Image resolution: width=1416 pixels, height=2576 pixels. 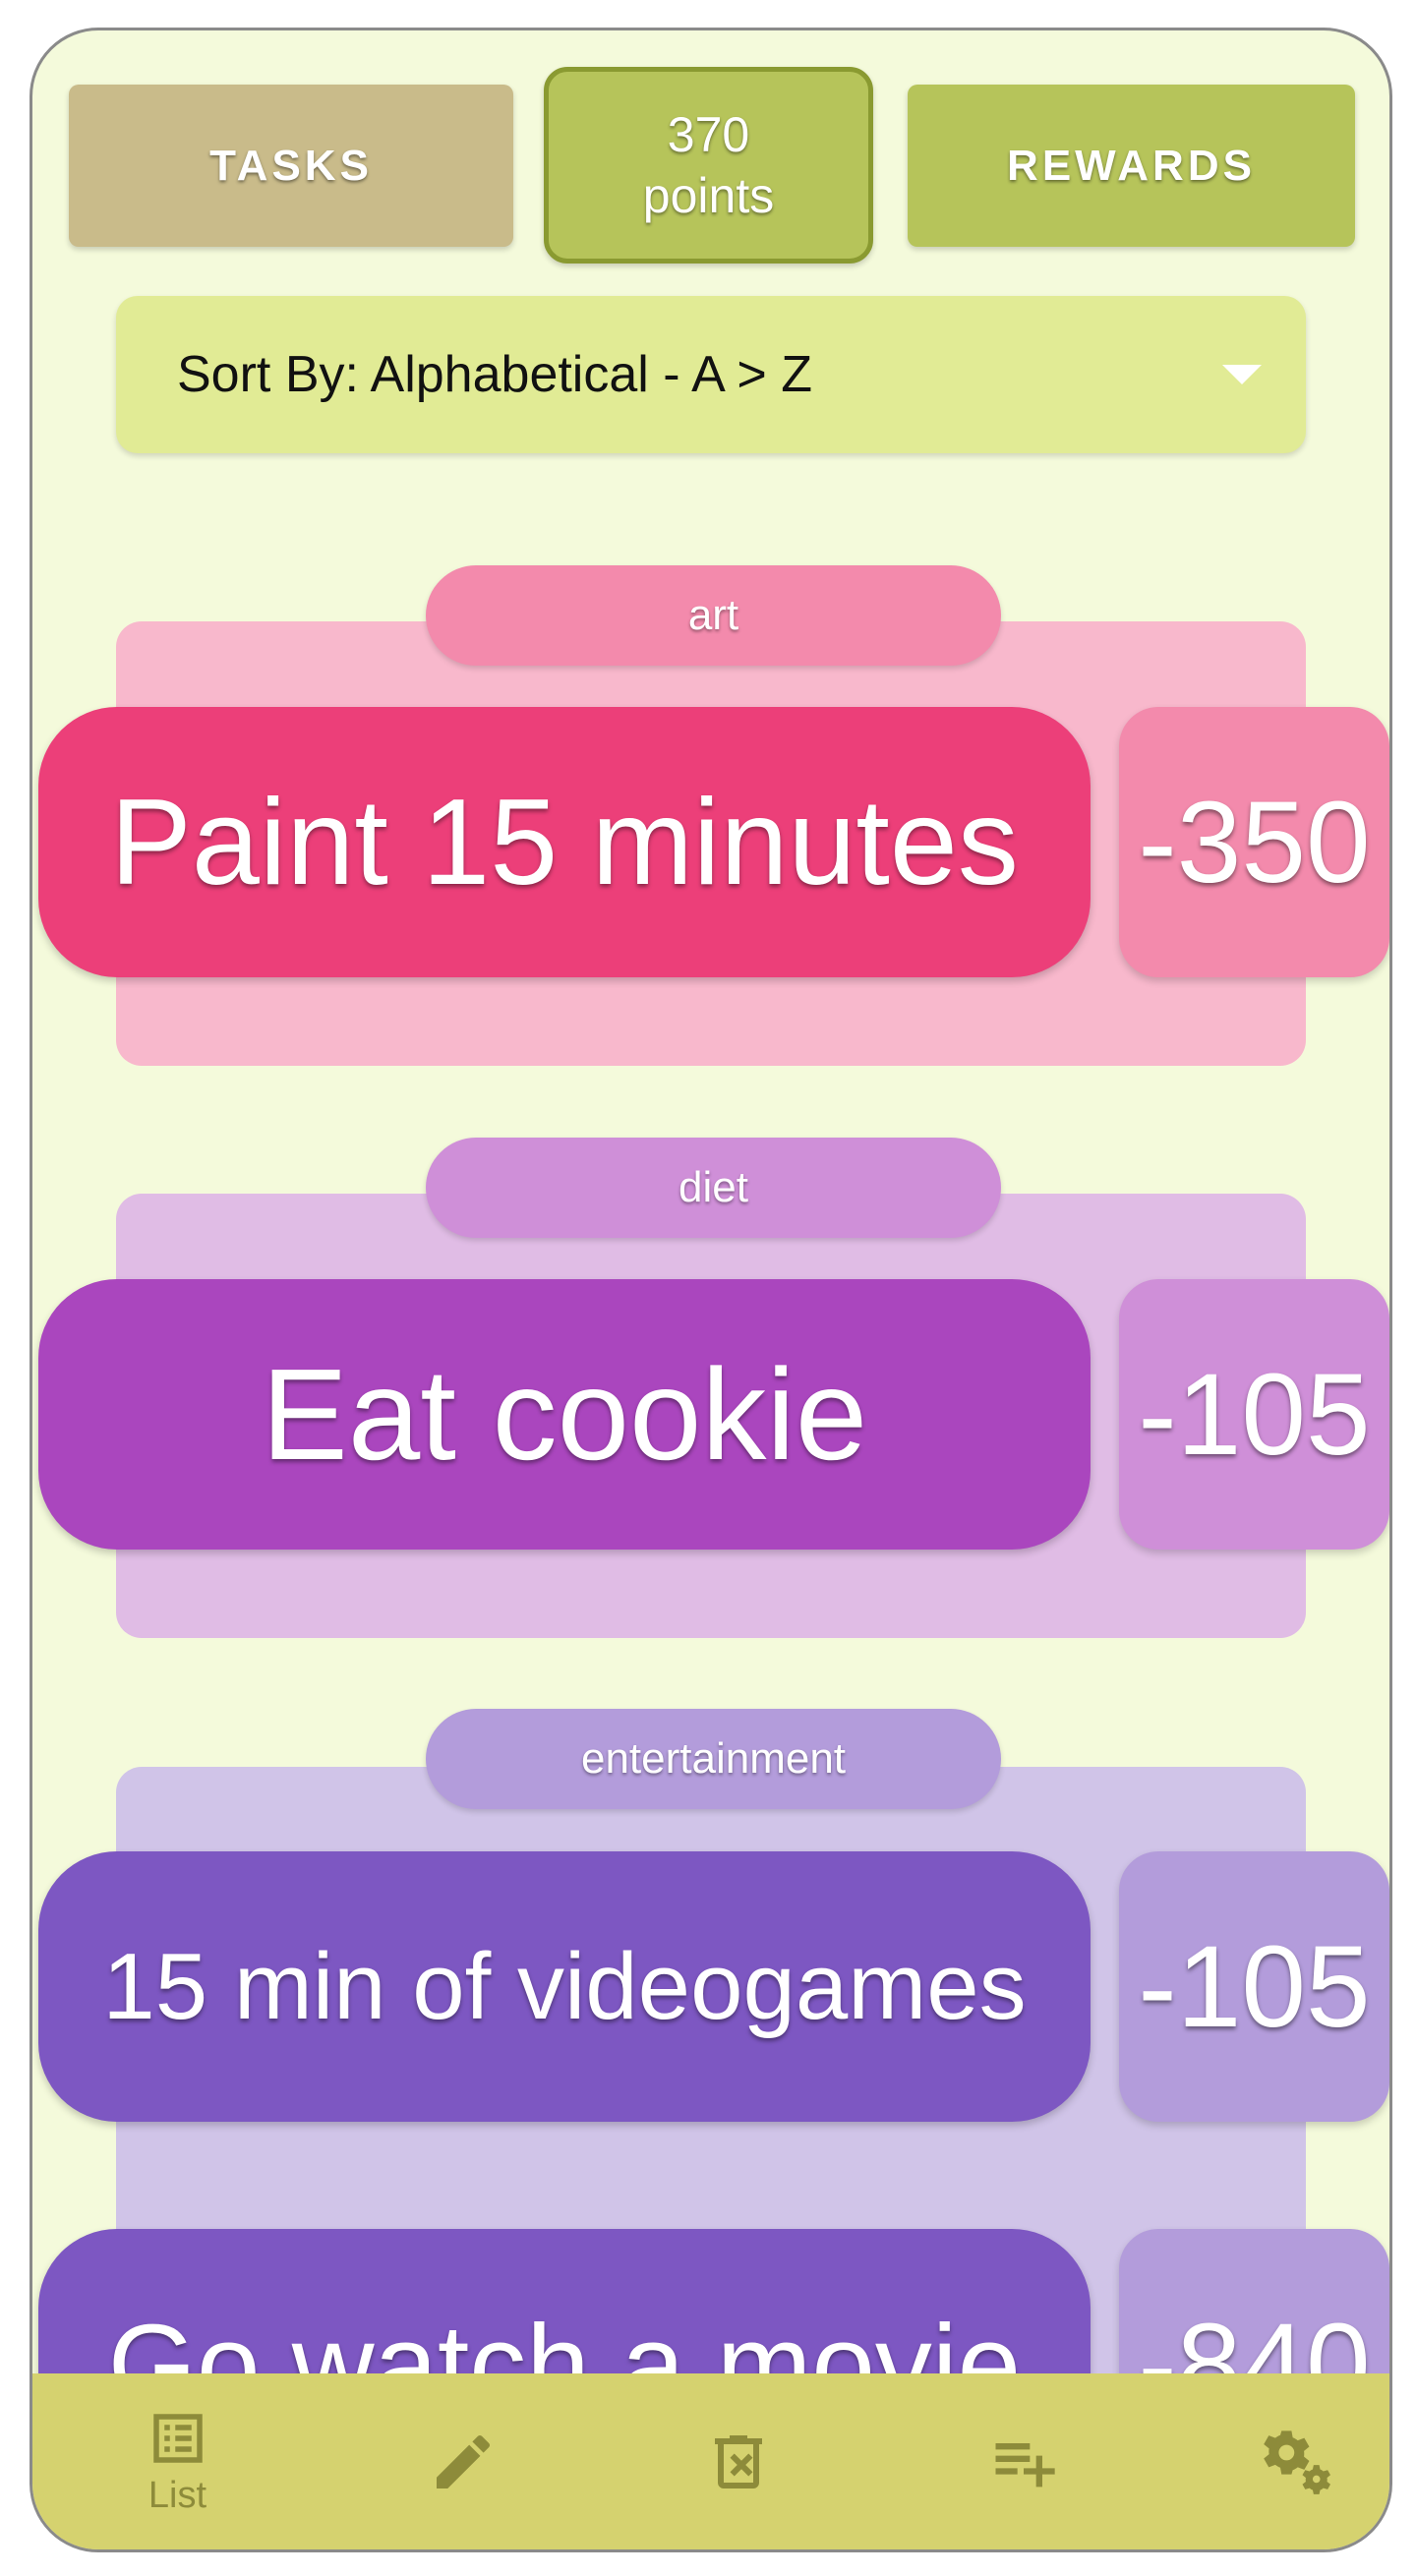 I want to click on reward-cost: -350, so click(x=1254, y=842).